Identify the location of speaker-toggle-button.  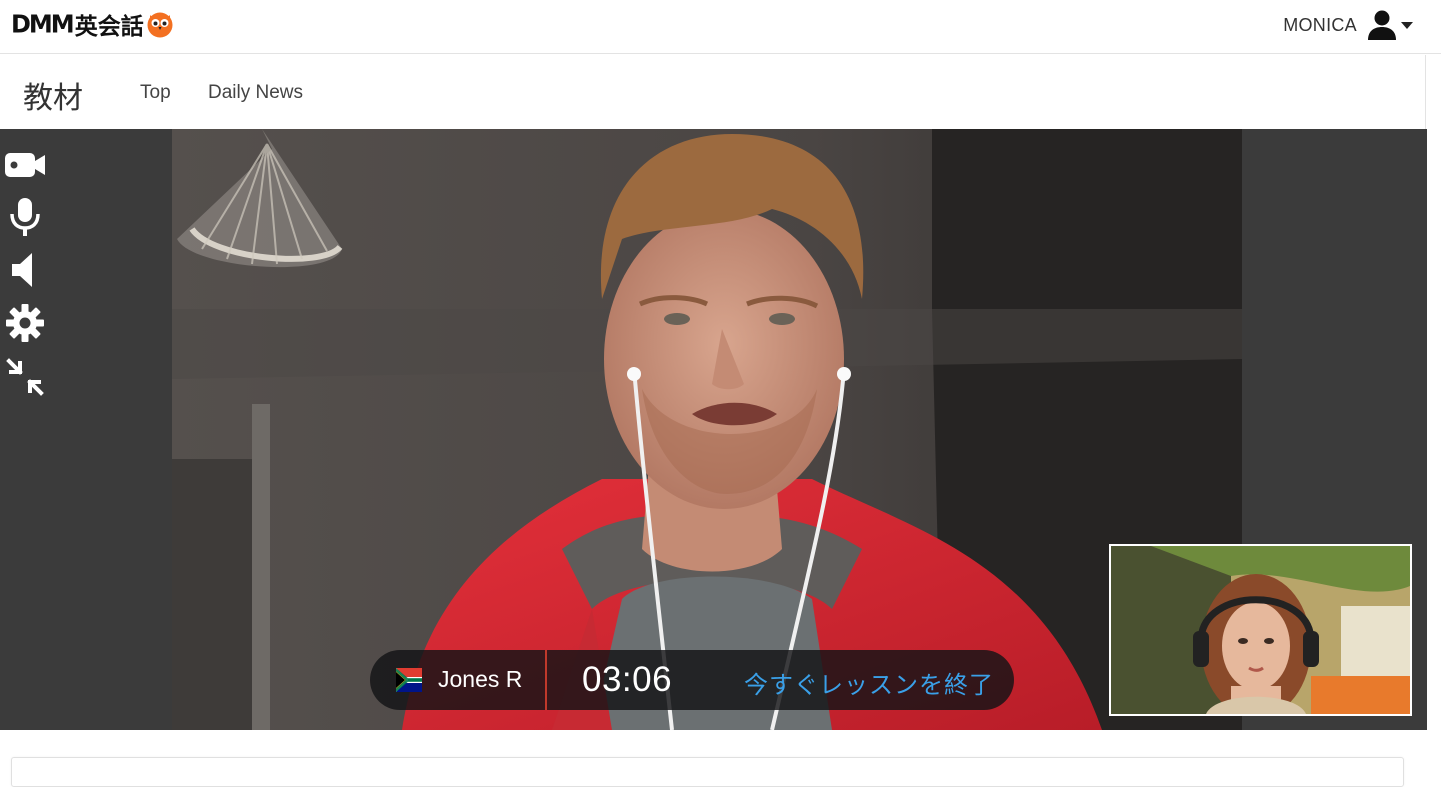
(25, 270).